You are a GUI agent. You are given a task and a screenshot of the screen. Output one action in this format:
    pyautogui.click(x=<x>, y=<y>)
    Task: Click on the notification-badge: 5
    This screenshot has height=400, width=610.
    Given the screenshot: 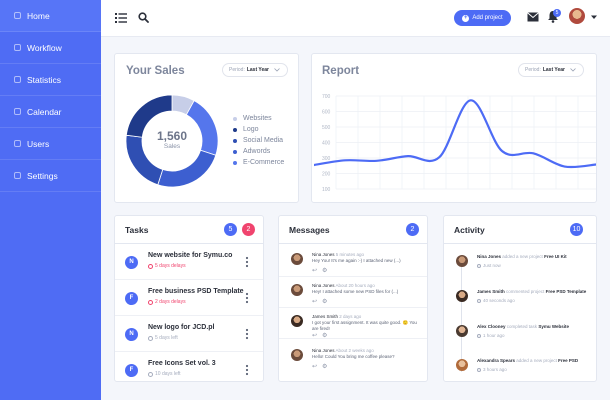 What is the action you would take?
    pyautogui.click(x=557, y=13)
    